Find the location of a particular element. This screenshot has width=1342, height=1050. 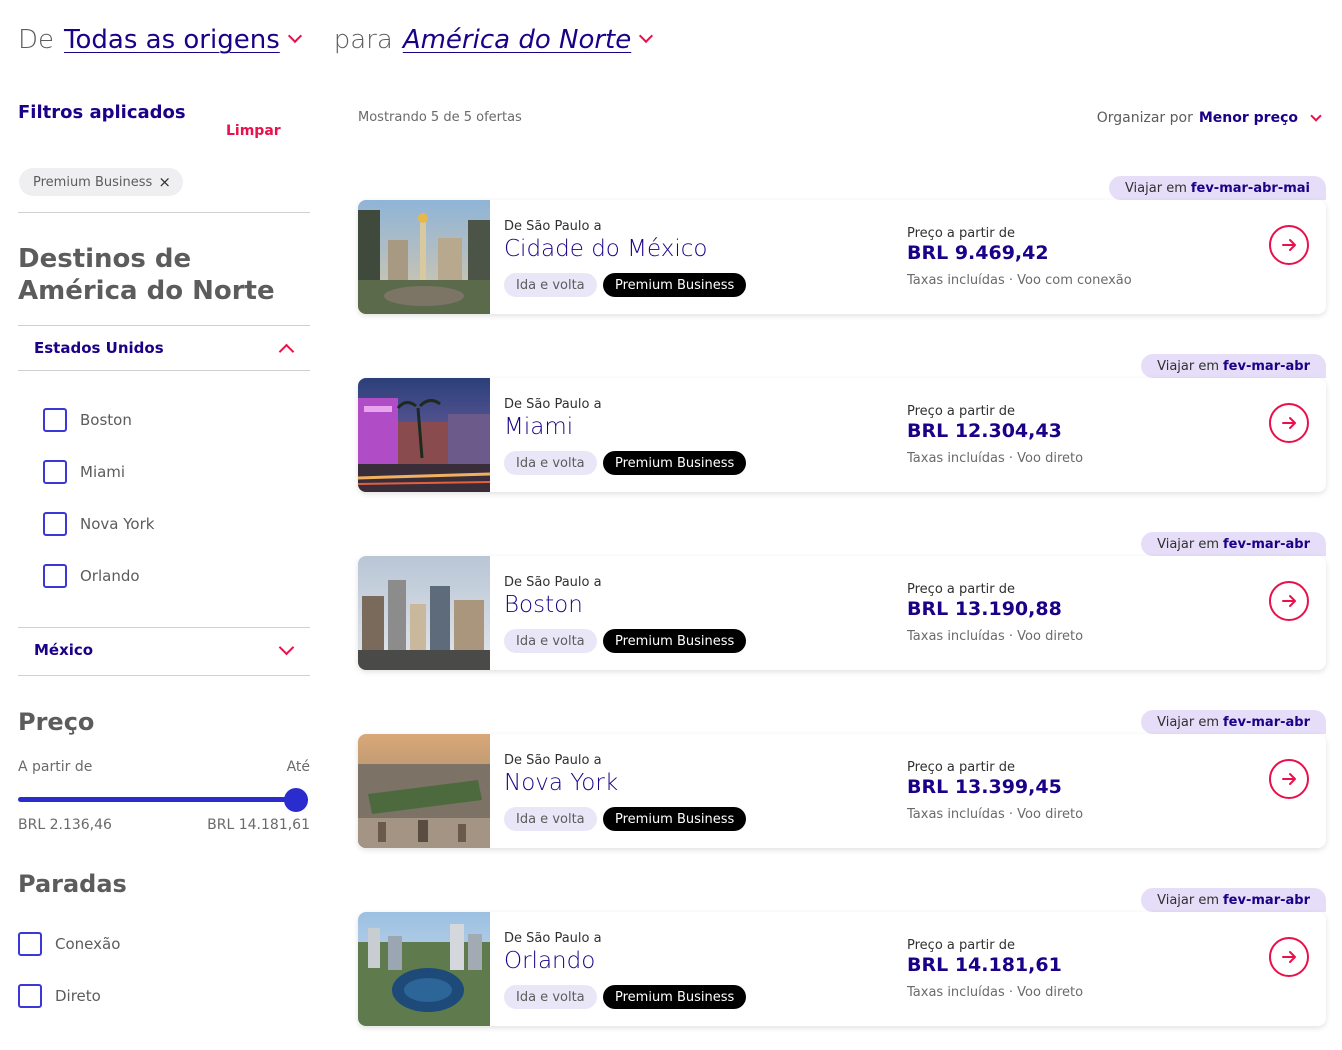

sort-dropdown: Organizar por Menor preço is located at coordinates (1210, 118).